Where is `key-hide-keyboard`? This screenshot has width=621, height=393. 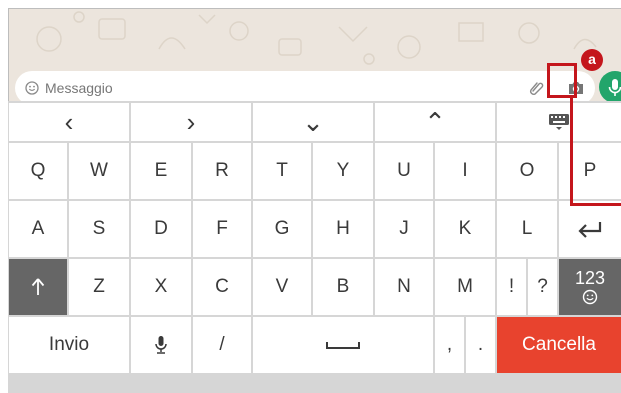
key-hide-keyboard is located at coordinates (559, 122).